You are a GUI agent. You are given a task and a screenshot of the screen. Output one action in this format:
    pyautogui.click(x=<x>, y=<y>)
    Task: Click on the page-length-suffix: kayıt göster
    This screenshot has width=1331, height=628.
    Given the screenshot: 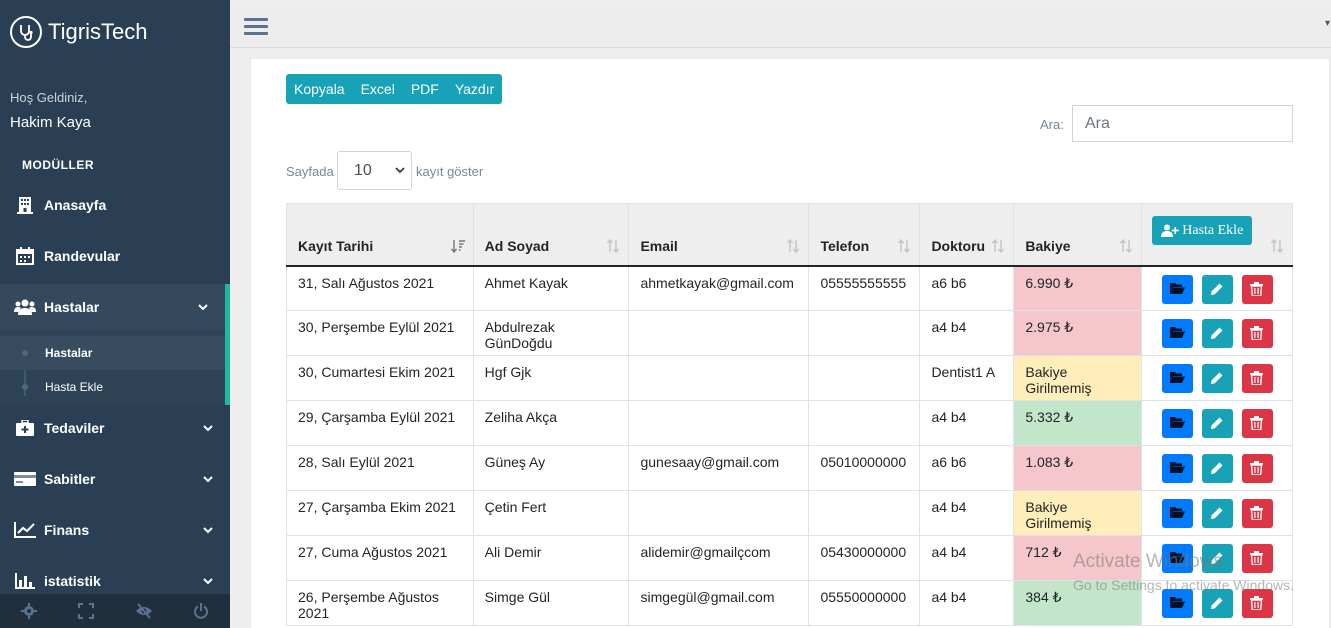 What is the action you would take?
    pyautogui.click(x=450, y=171)
    